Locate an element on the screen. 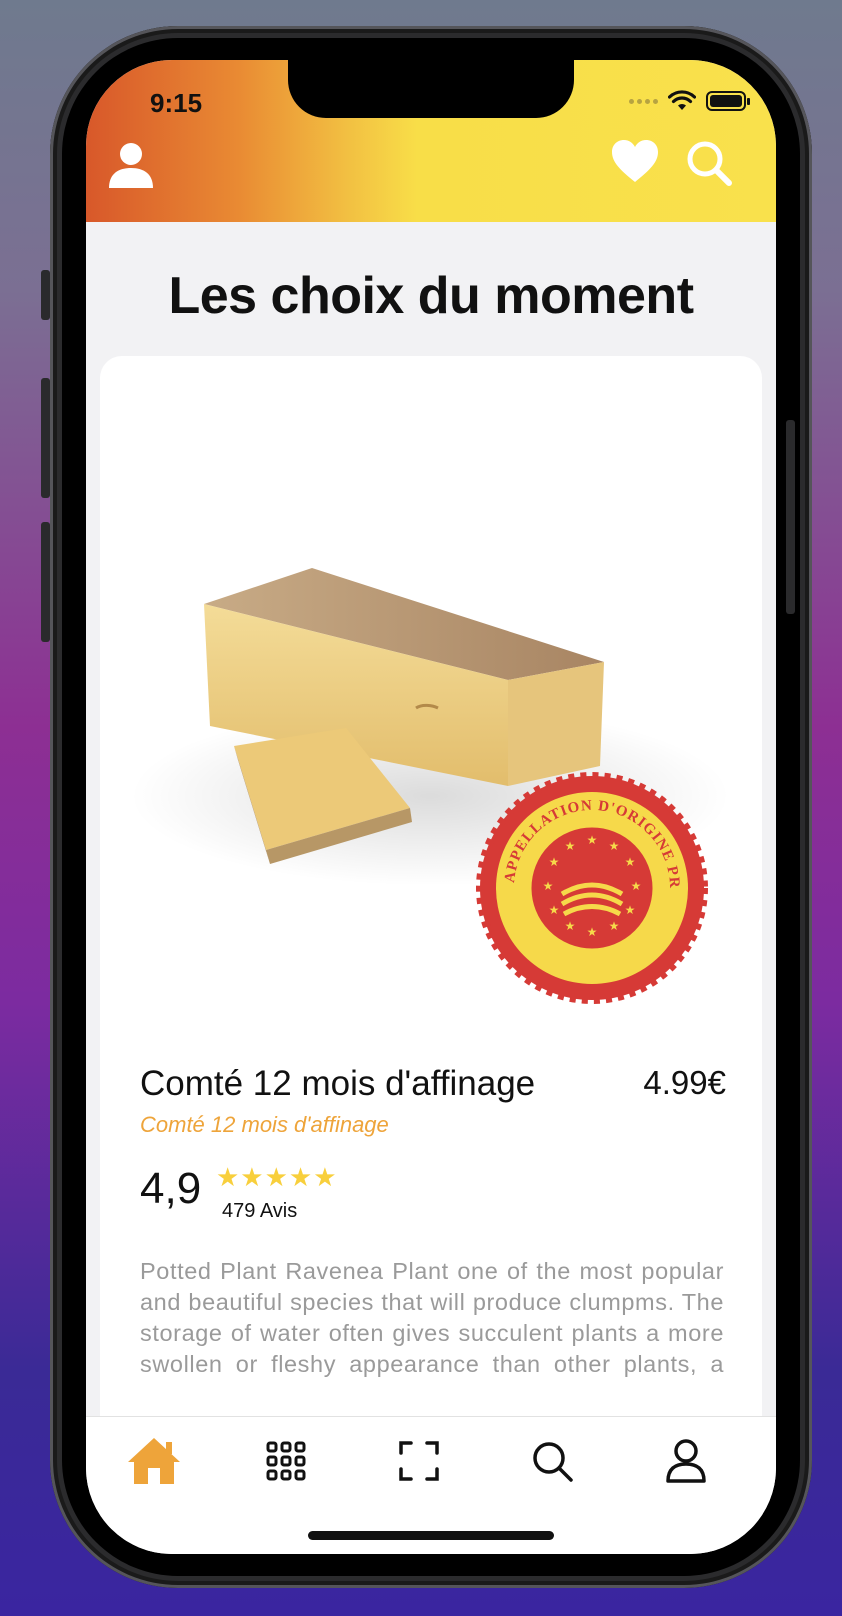 This screenshot has height=1616, width=842. profile-header-button is located at coordinates (131, 167).